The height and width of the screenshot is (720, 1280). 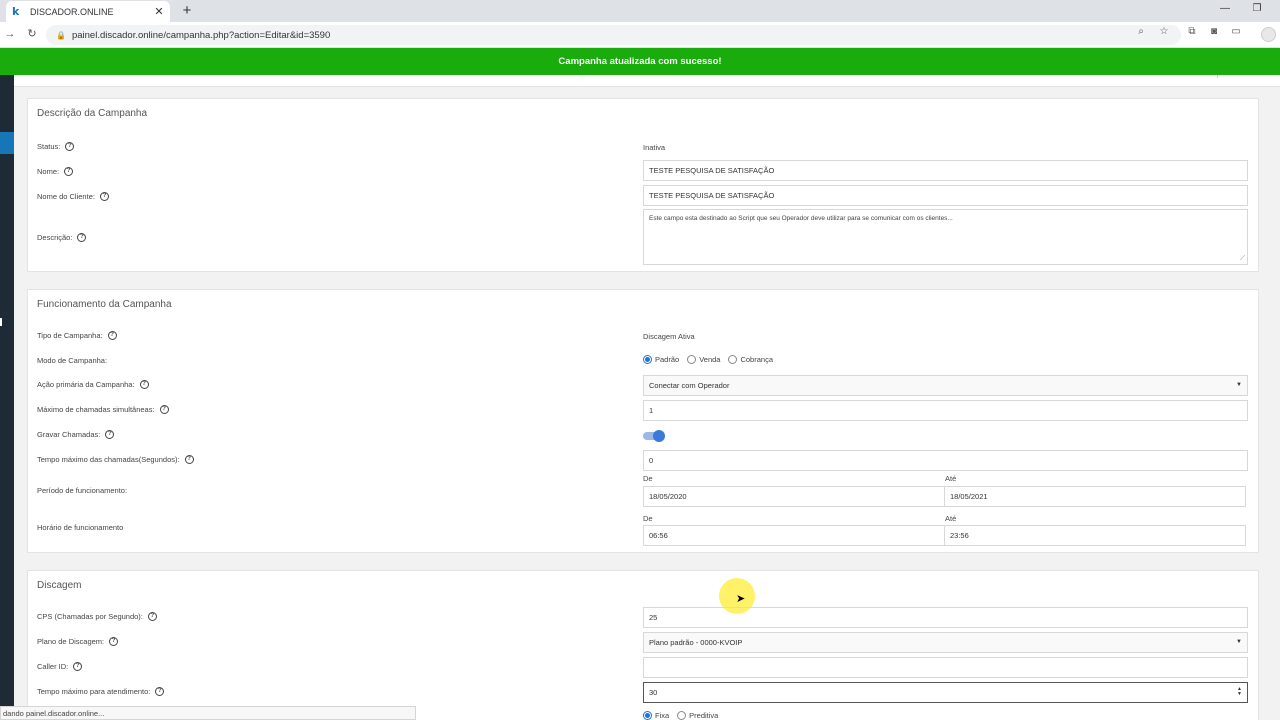 What do you see at coordinates (1242, 258) in the screenshot?
I see `resize-grip-icon: ⟋` at bounding box center [1242, 258].